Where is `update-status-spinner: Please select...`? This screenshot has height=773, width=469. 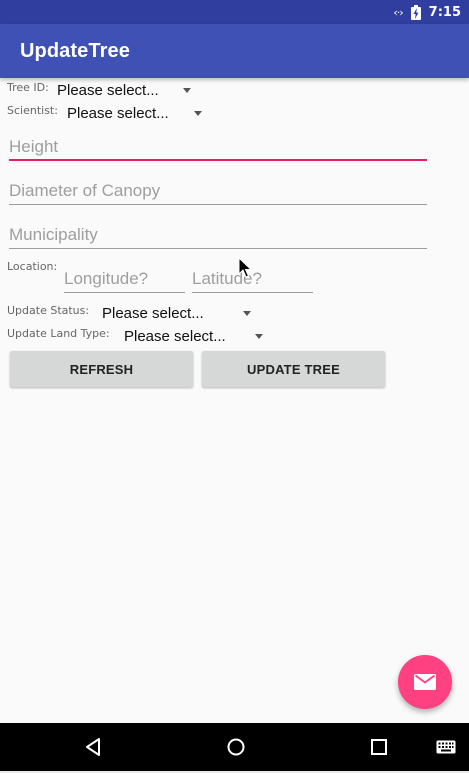
update-status-spinner: Please select... is located at coordinates (176, 313).